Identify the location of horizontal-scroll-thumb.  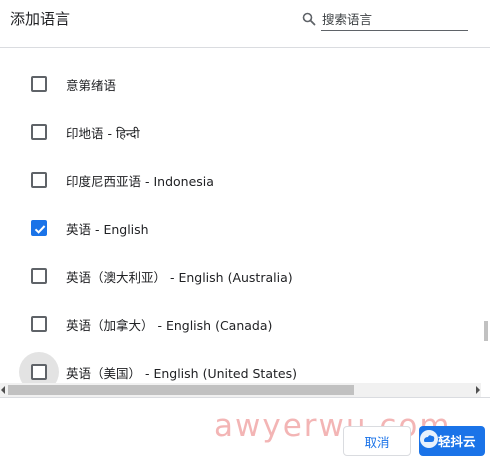
(181, 390).